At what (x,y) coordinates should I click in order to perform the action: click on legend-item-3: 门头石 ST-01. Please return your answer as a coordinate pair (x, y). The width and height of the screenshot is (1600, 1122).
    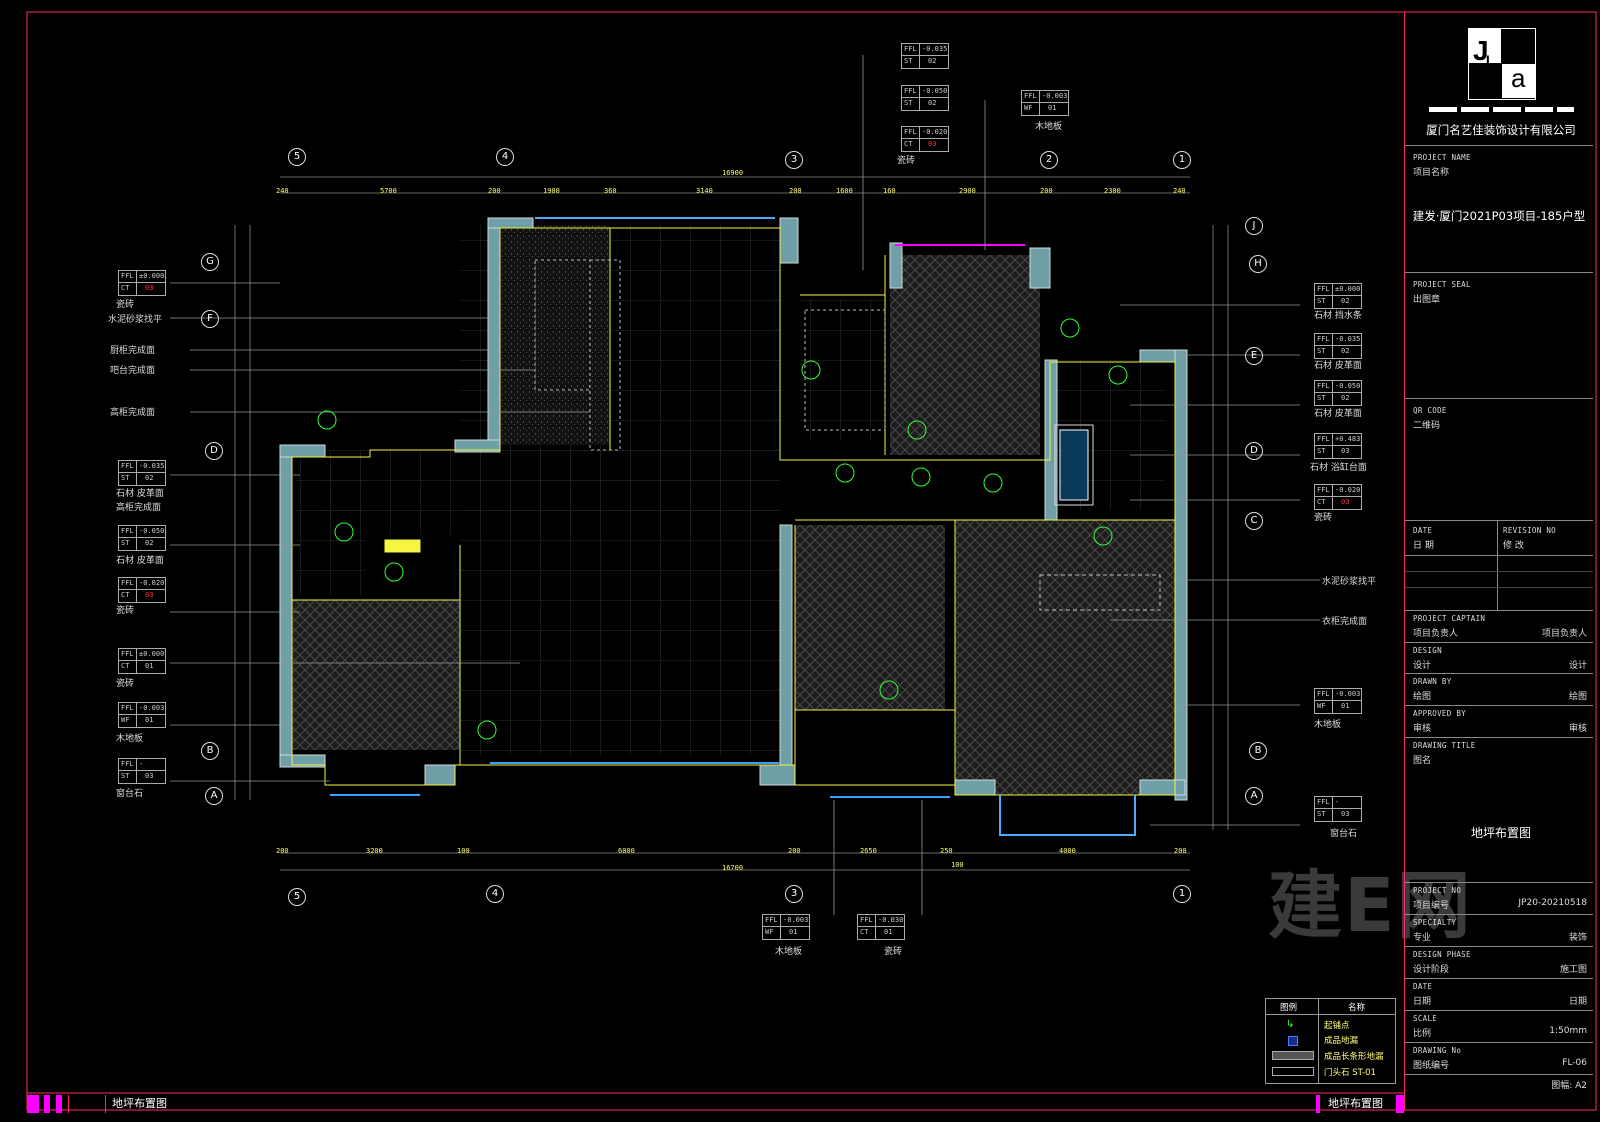
    Looking at the image, I should click on (1350, 1073).